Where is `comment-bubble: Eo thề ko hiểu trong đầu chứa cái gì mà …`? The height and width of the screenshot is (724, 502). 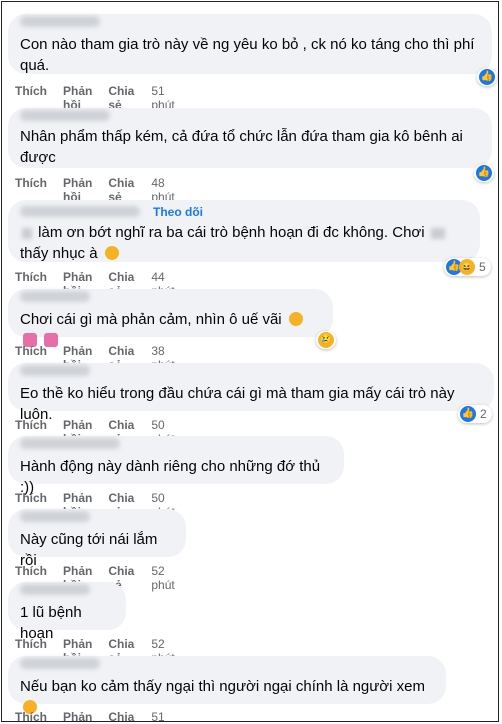 comment-bubble: Eo thề ko hiểu trong đầu chứa cái gì mà … is located at coordinates (251, 393).